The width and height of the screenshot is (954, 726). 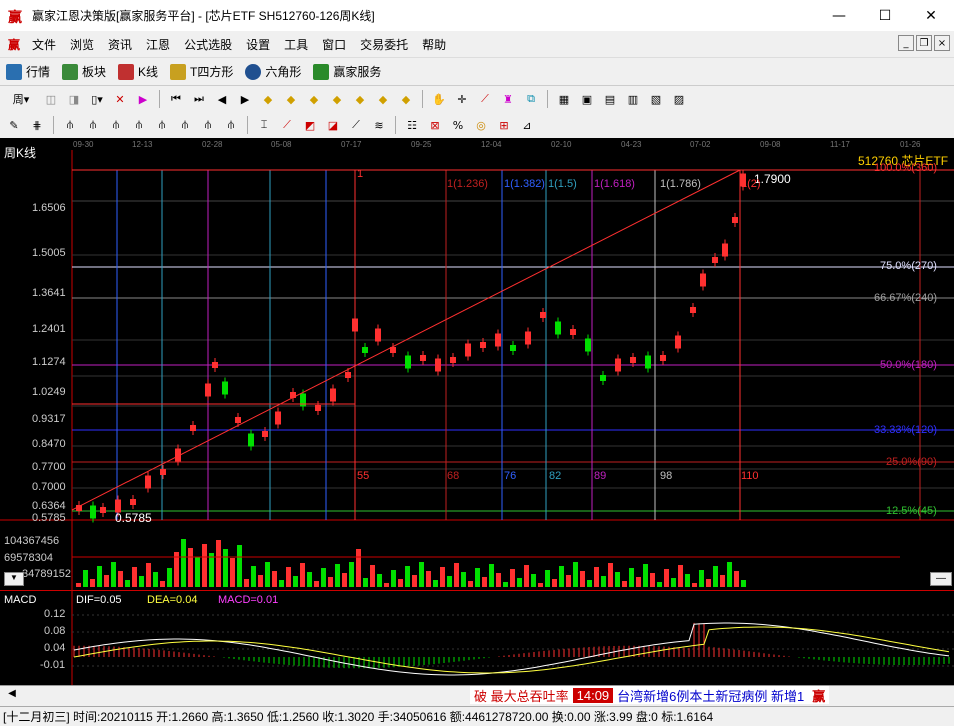 What do you see at coordinates (199, 99) in the screenshot?
I see `last-icon: ⏭` at bounding box center [199, 99].